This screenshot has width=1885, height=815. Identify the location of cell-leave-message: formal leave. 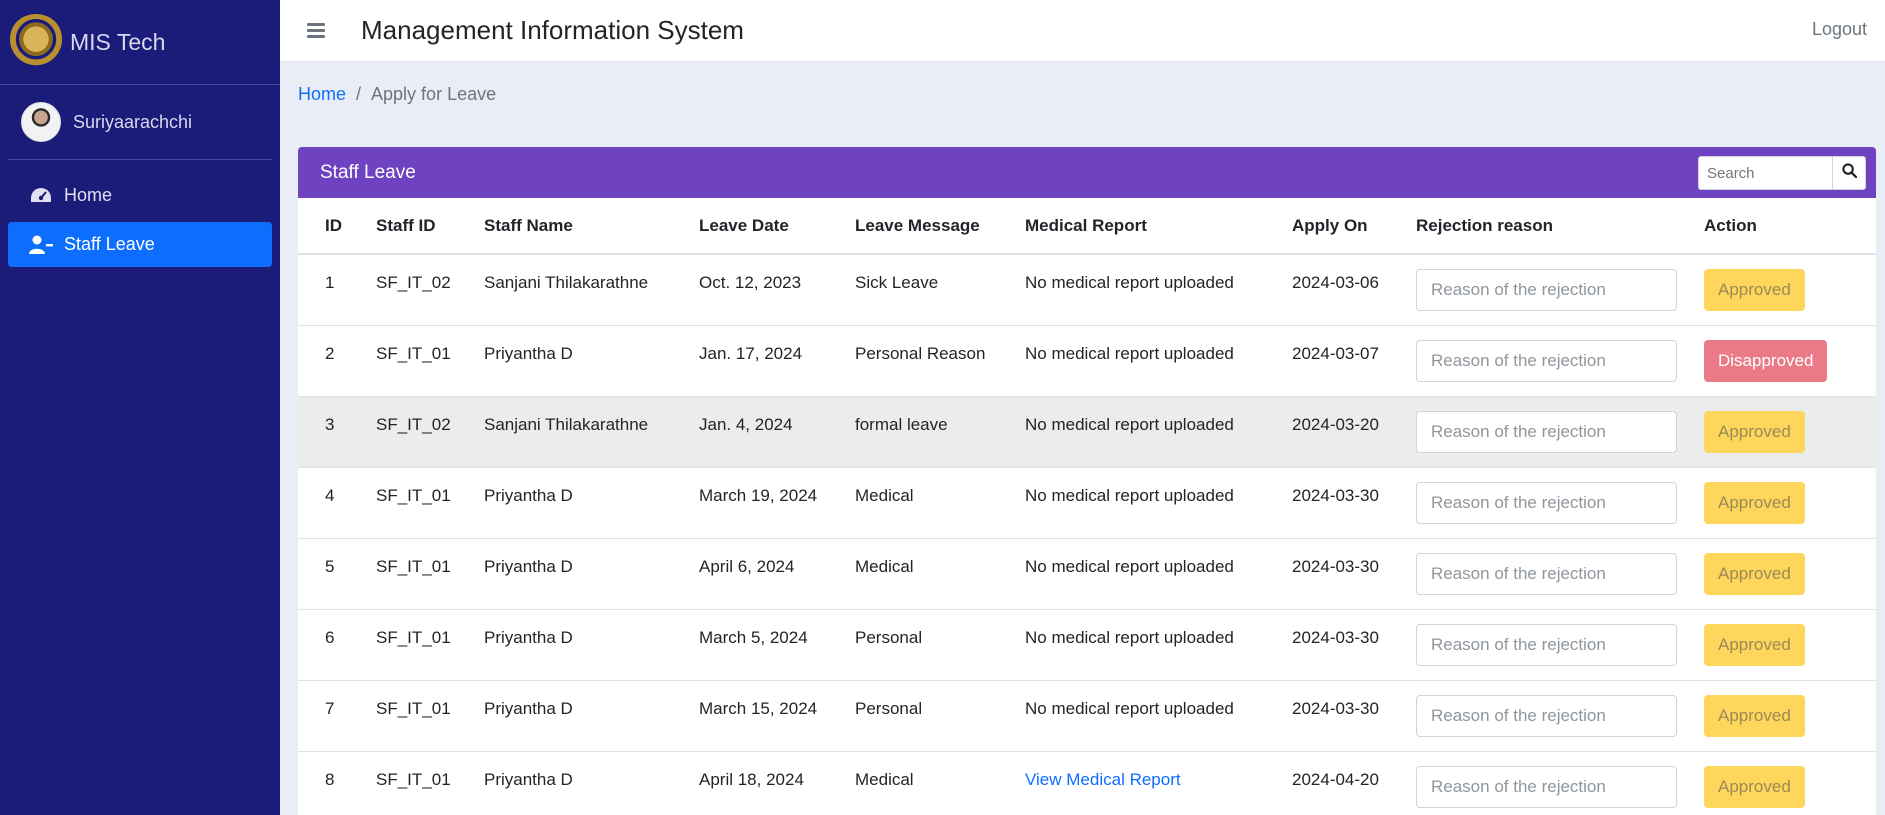
(901, 424).